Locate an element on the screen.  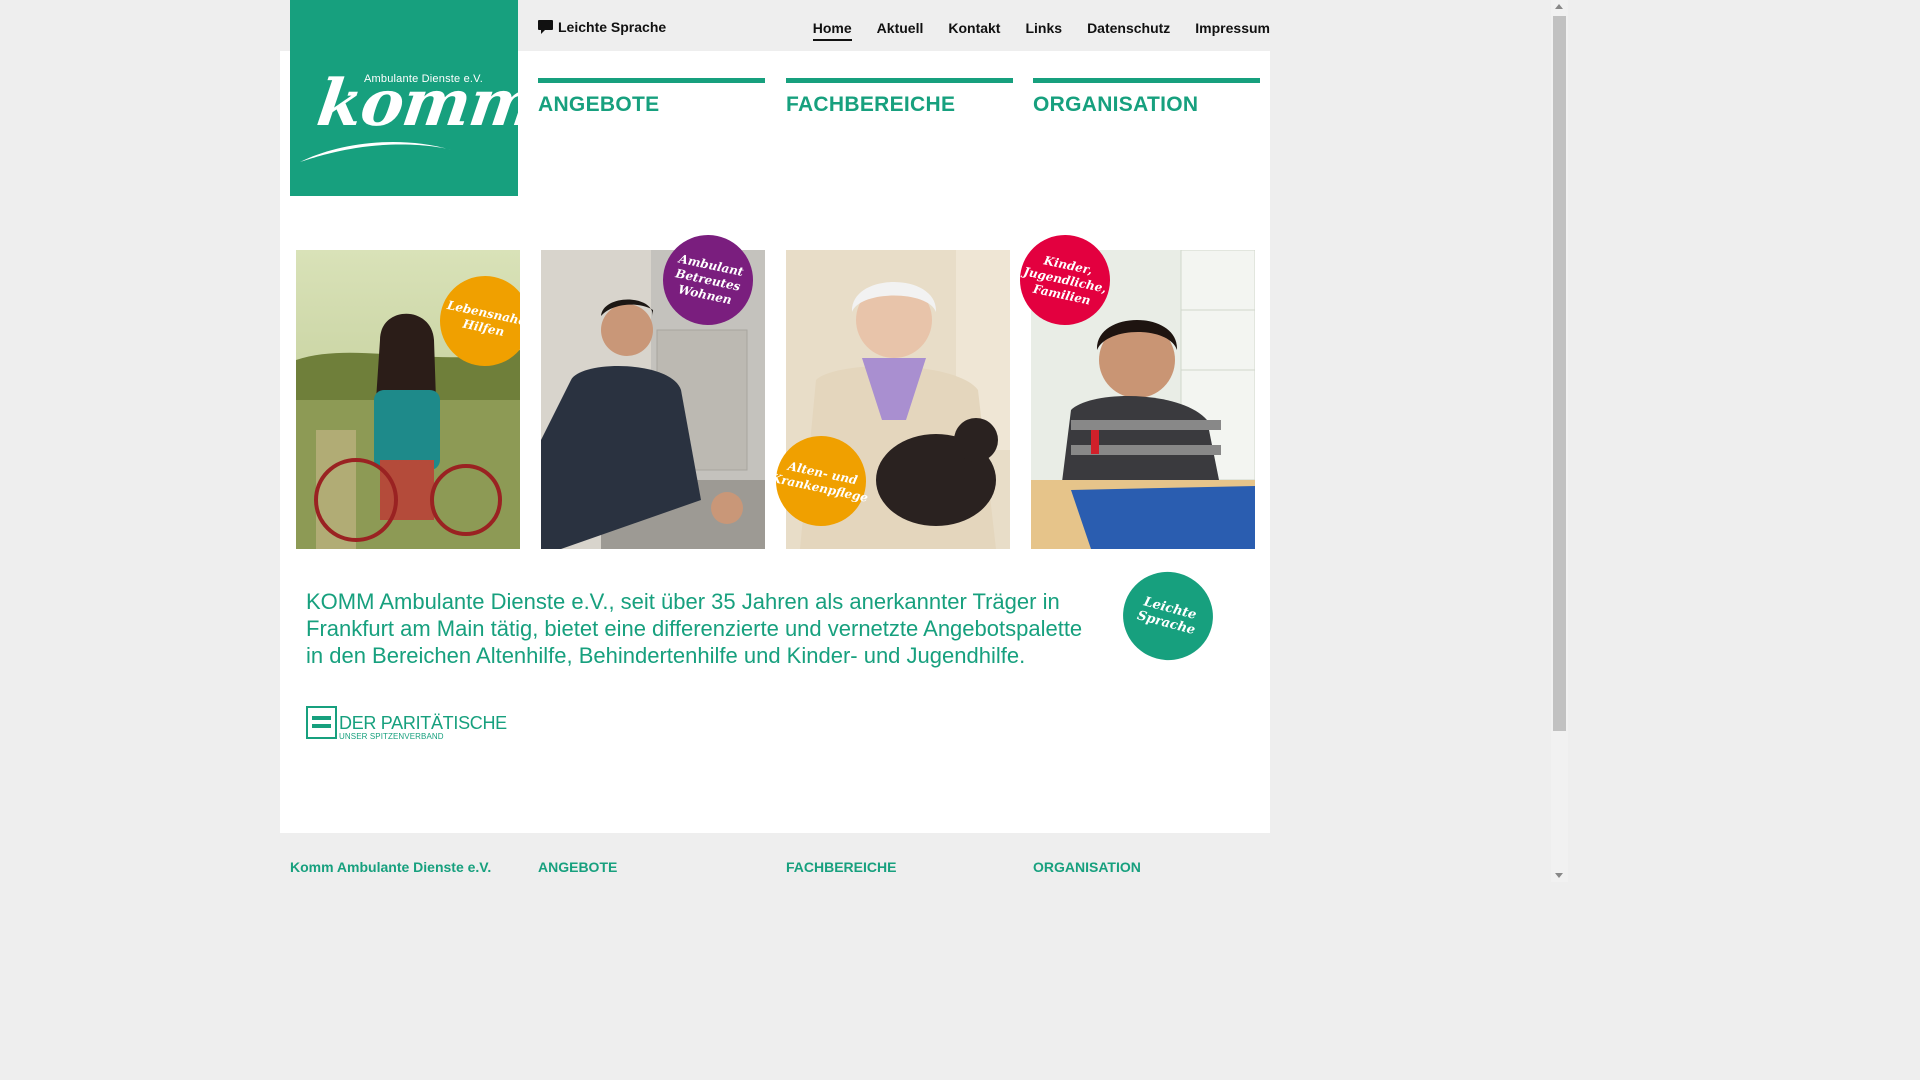
photo-child-boardgame: Kinder, Jugendliche, Familien is located at coordinates (1133, 387).